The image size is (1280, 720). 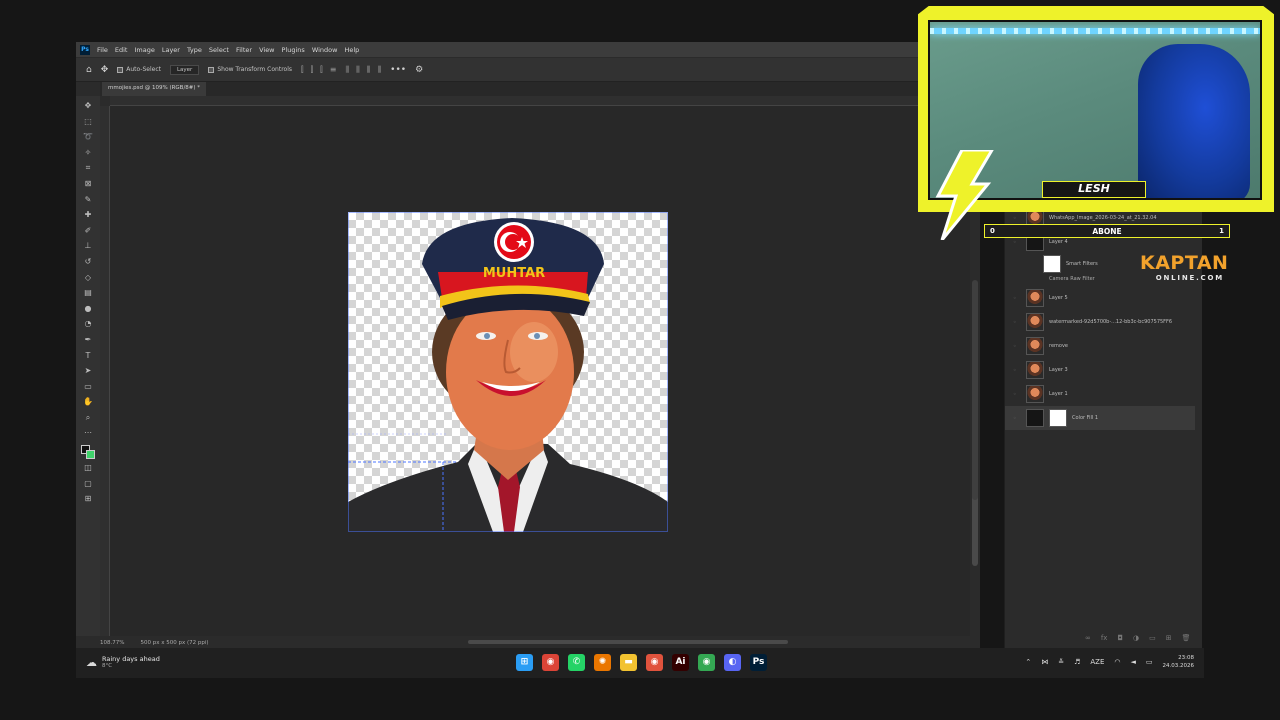 What do you see at coordinates (219, 50) in the screenshot?
I see `menu-select: Select` at bounding box center [219, 50].